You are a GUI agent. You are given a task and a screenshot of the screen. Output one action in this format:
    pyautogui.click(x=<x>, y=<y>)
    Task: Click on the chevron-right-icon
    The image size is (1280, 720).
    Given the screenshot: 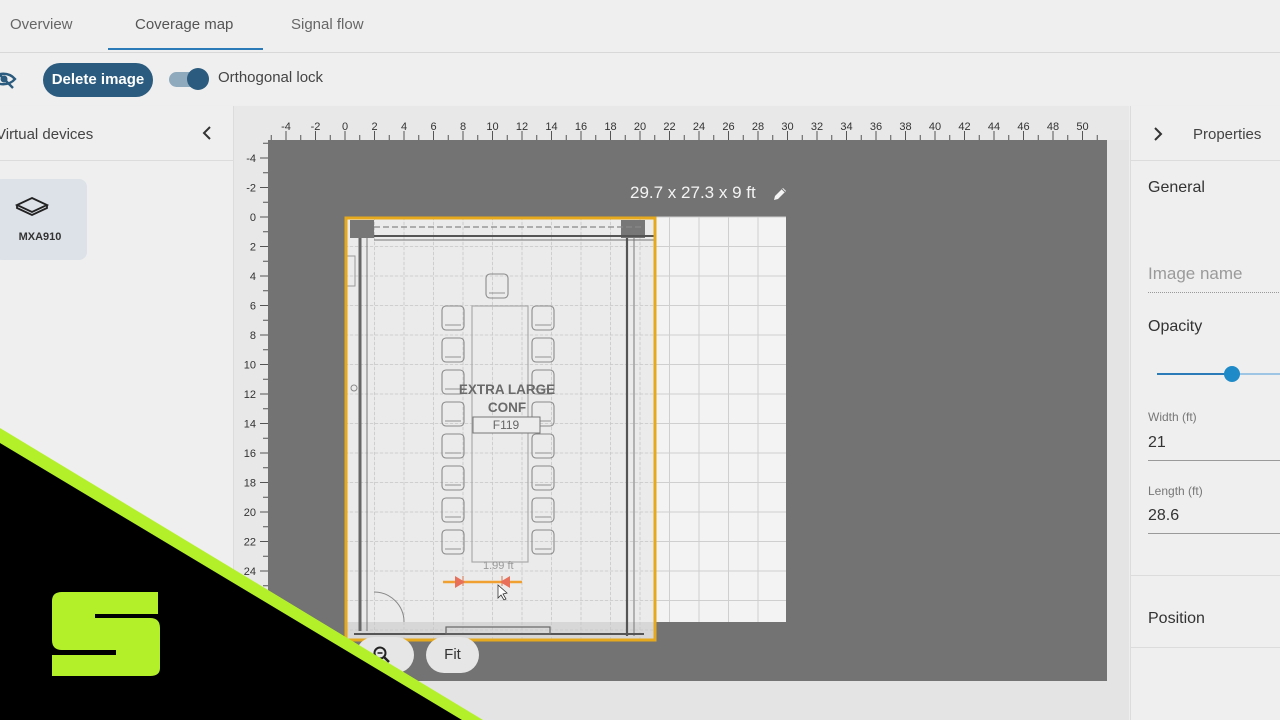 What is the action you would take?
    pyautogui.click(x=1158, y=134)
    